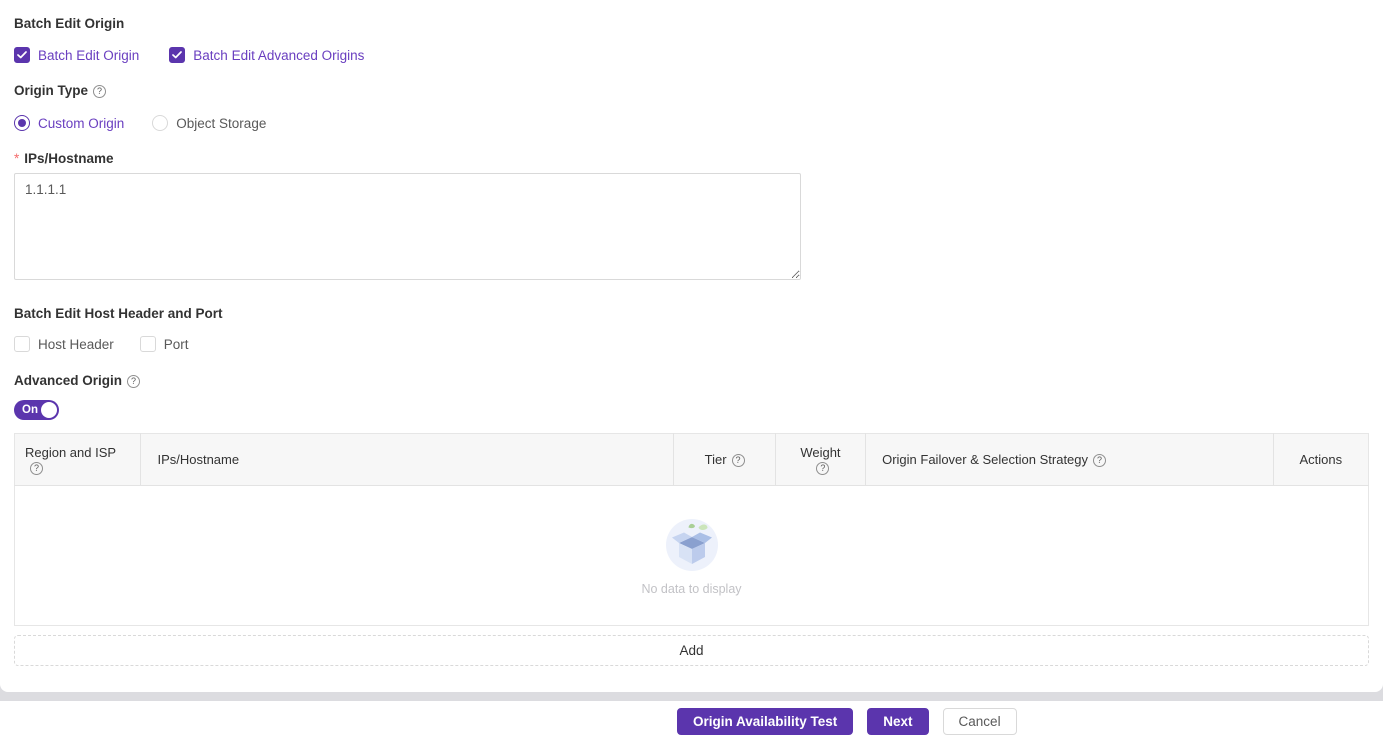 Image resolution: width=1383 pixels, height=741 pixels. Describe the element at coordinates (898, 721) in the screenshot. I see `next-button: Next` at that location.